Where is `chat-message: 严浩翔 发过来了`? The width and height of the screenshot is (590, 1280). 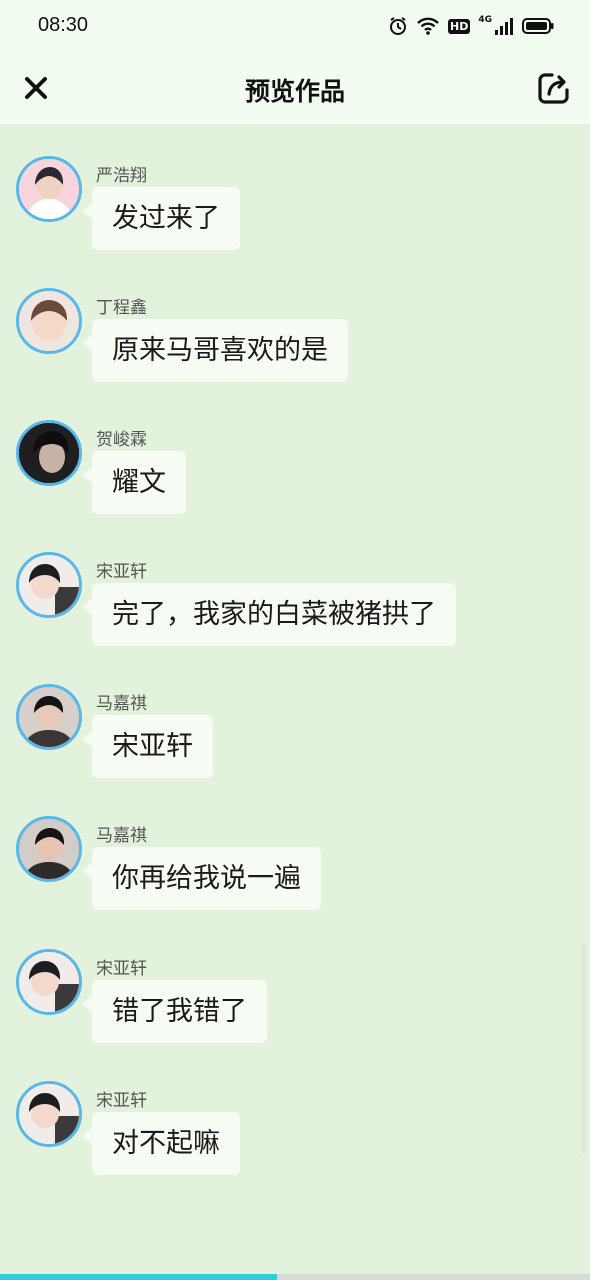 chat-message: 严浩翔 发过来了 is located at coordinates (296, 188).